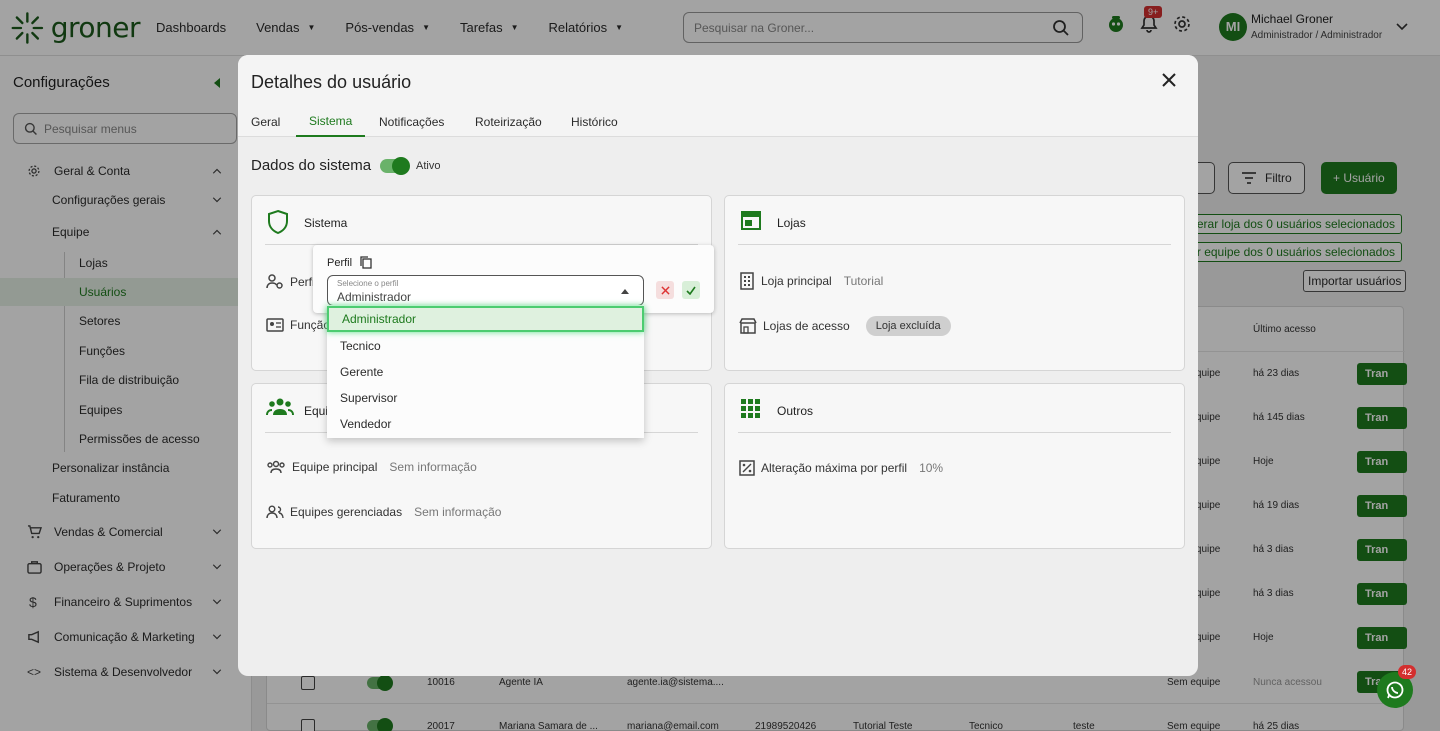 The height and width of the screenshot is (731, 1440). I want to click on popover-label: Perfil, so click(349, 262).